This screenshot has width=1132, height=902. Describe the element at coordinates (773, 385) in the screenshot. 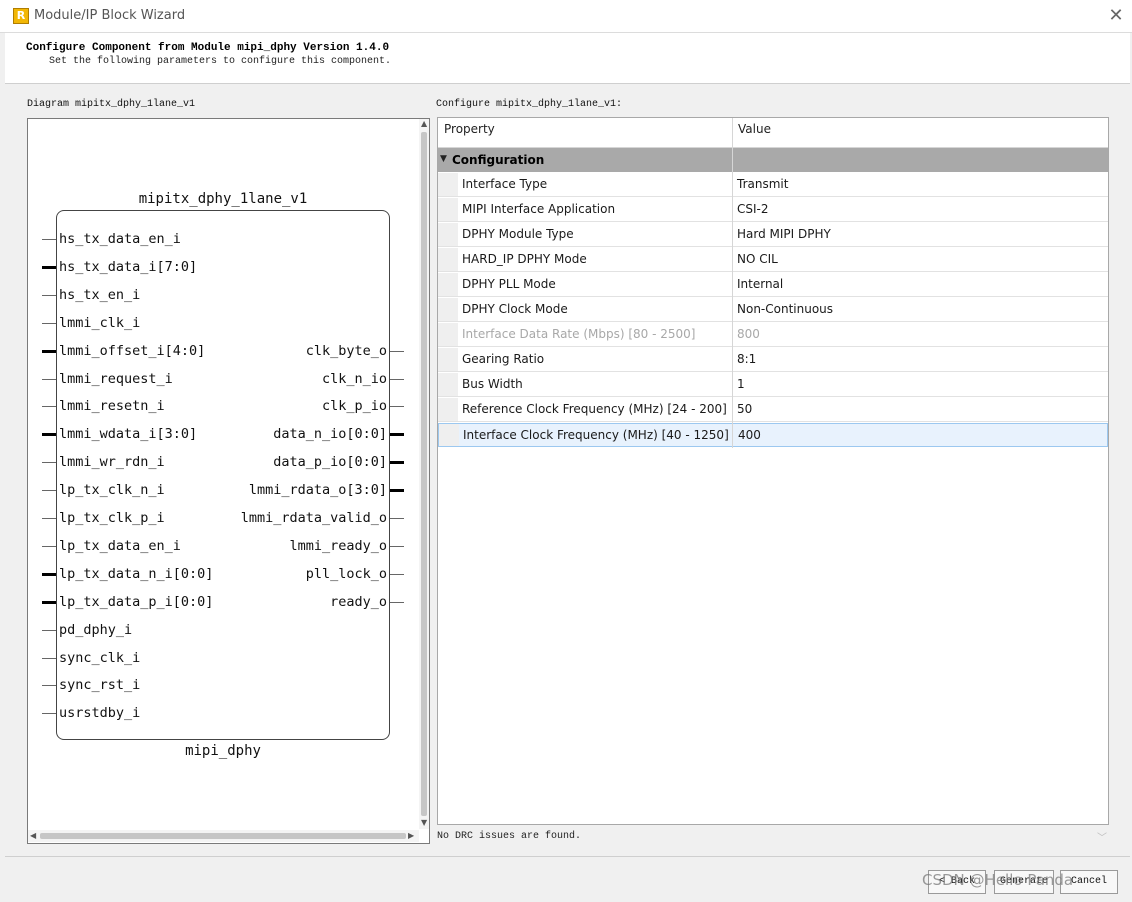

I see `property-row: Bus Width 1` at that location.